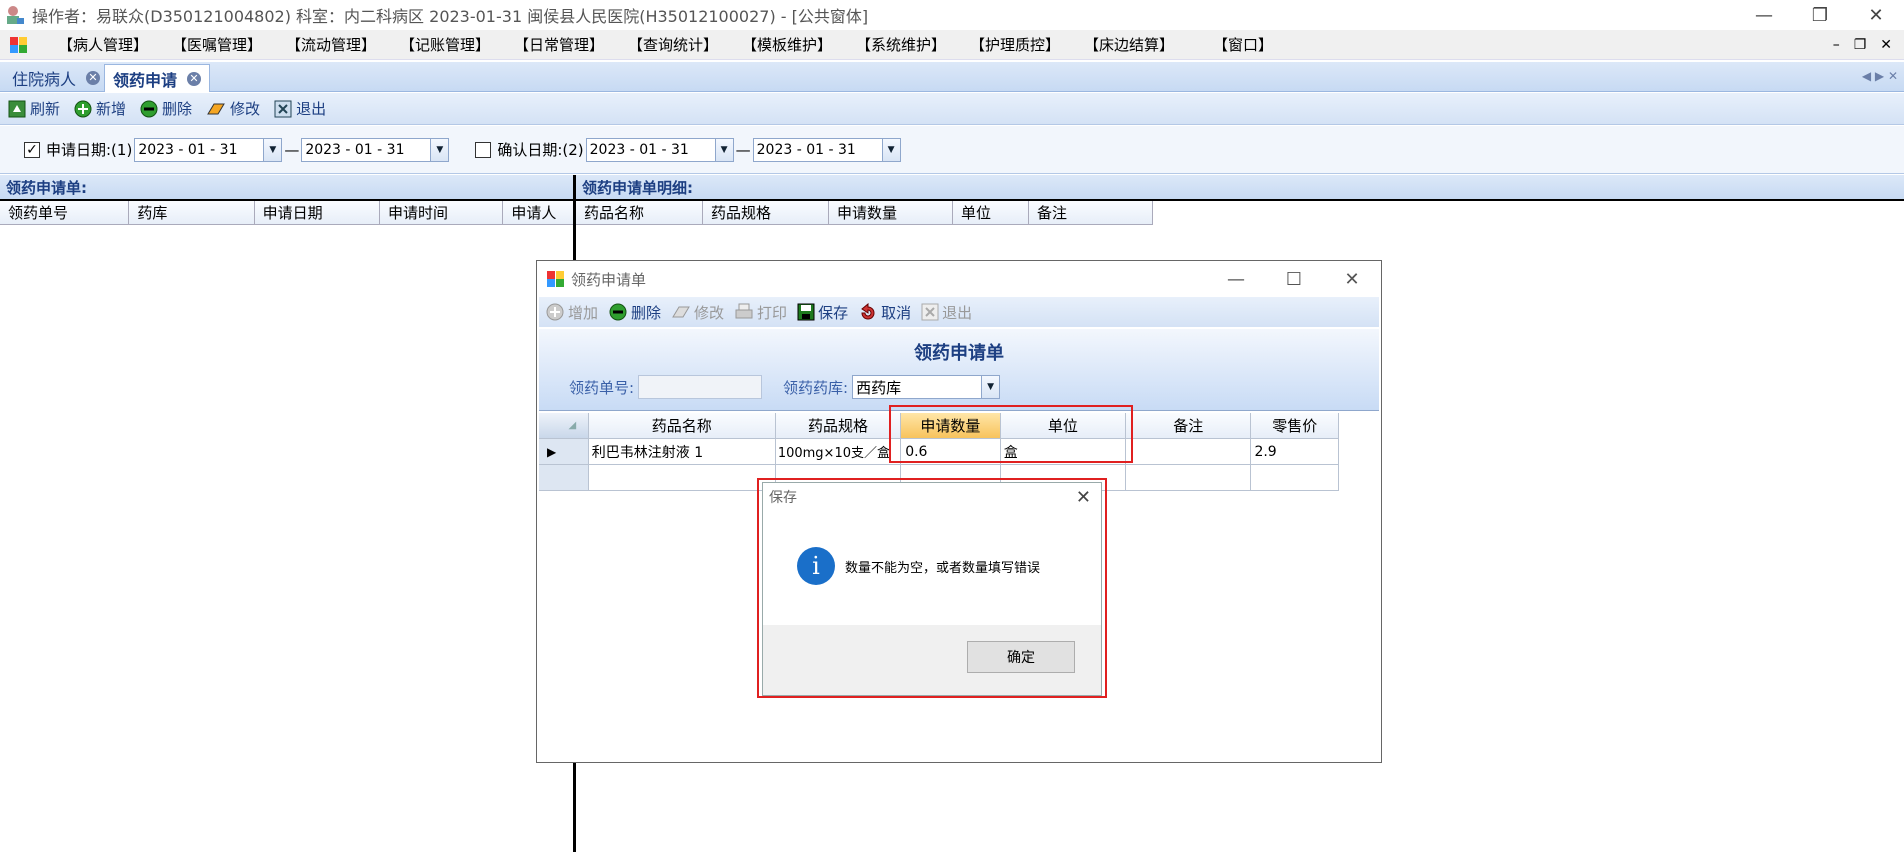 Image resolution: width=1904 pixels, height=852 pixels. Describe the element at coordinates (483, 149) in the screenshot. I see `confirm-date-checkbox` at that location.